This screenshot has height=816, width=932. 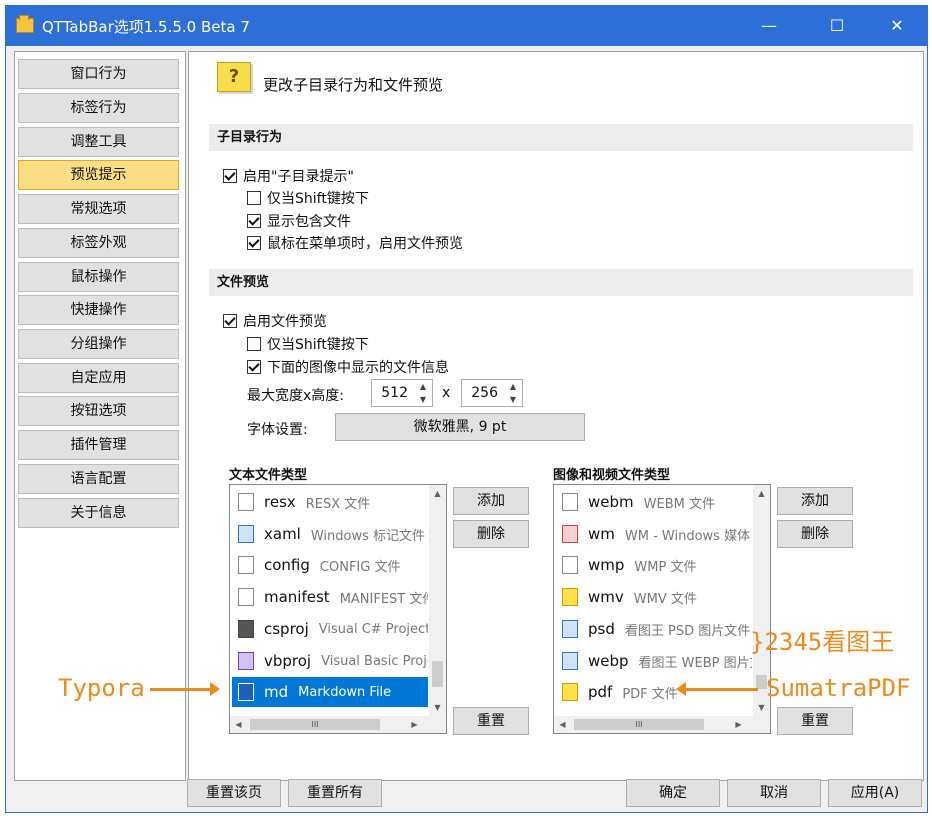 I want to click on font-settings-label: 字体设置:, so click(x=277, y=430).